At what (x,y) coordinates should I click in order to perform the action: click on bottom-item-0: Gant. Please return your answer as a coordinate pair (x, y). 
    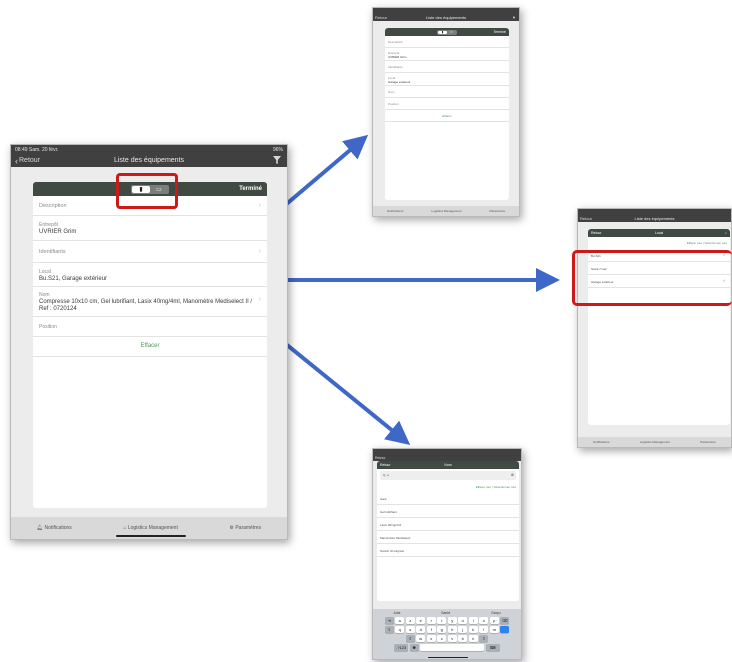
    Looking at the image, I should click on (448, 498).